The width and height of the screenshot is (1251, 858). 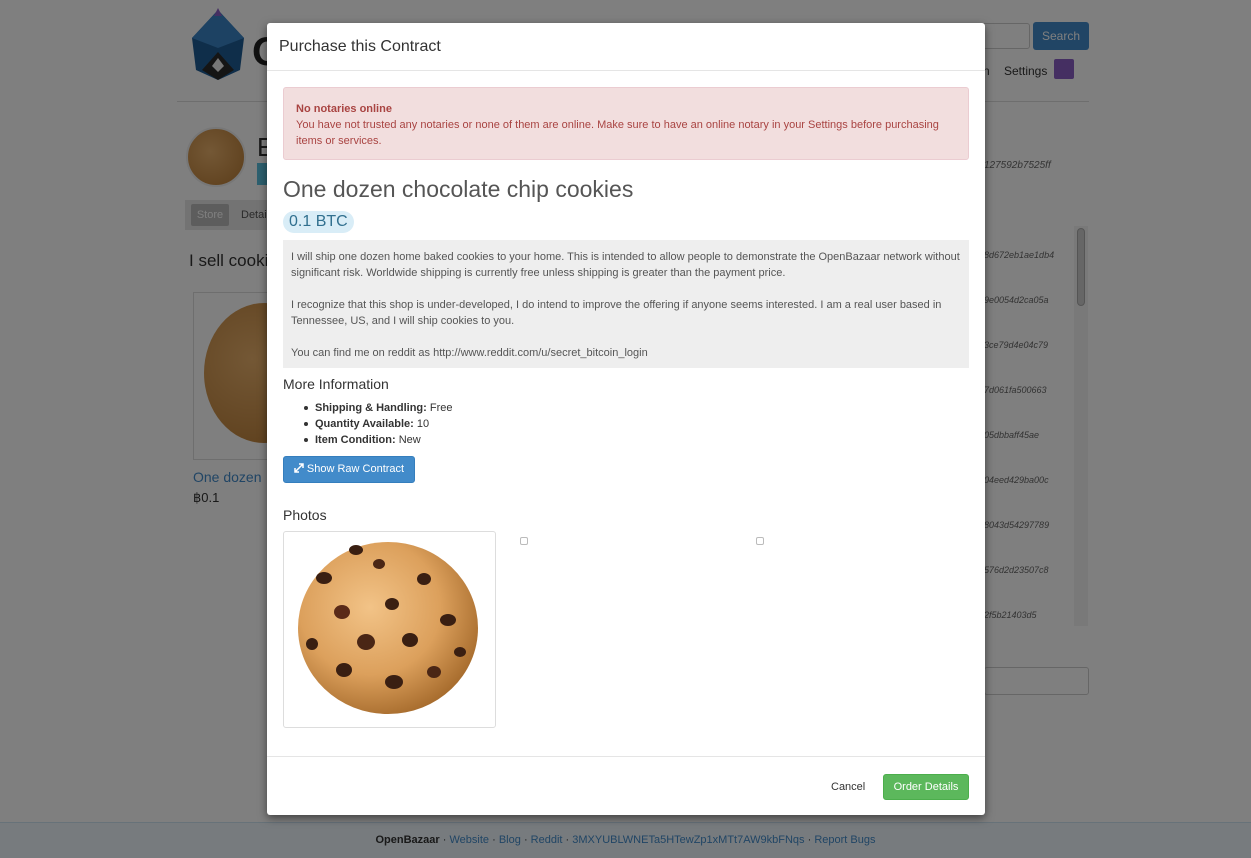 What do you see at coordinates (423, 424) in the screenshot?
I see `info-value: 10` at bounding box center [423, 424].